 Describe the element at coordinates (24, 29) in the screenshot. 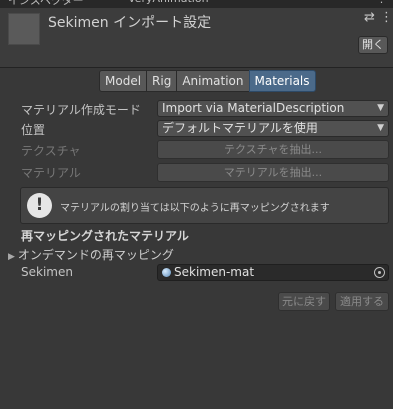

I see `asset-thumbnail` at that location.